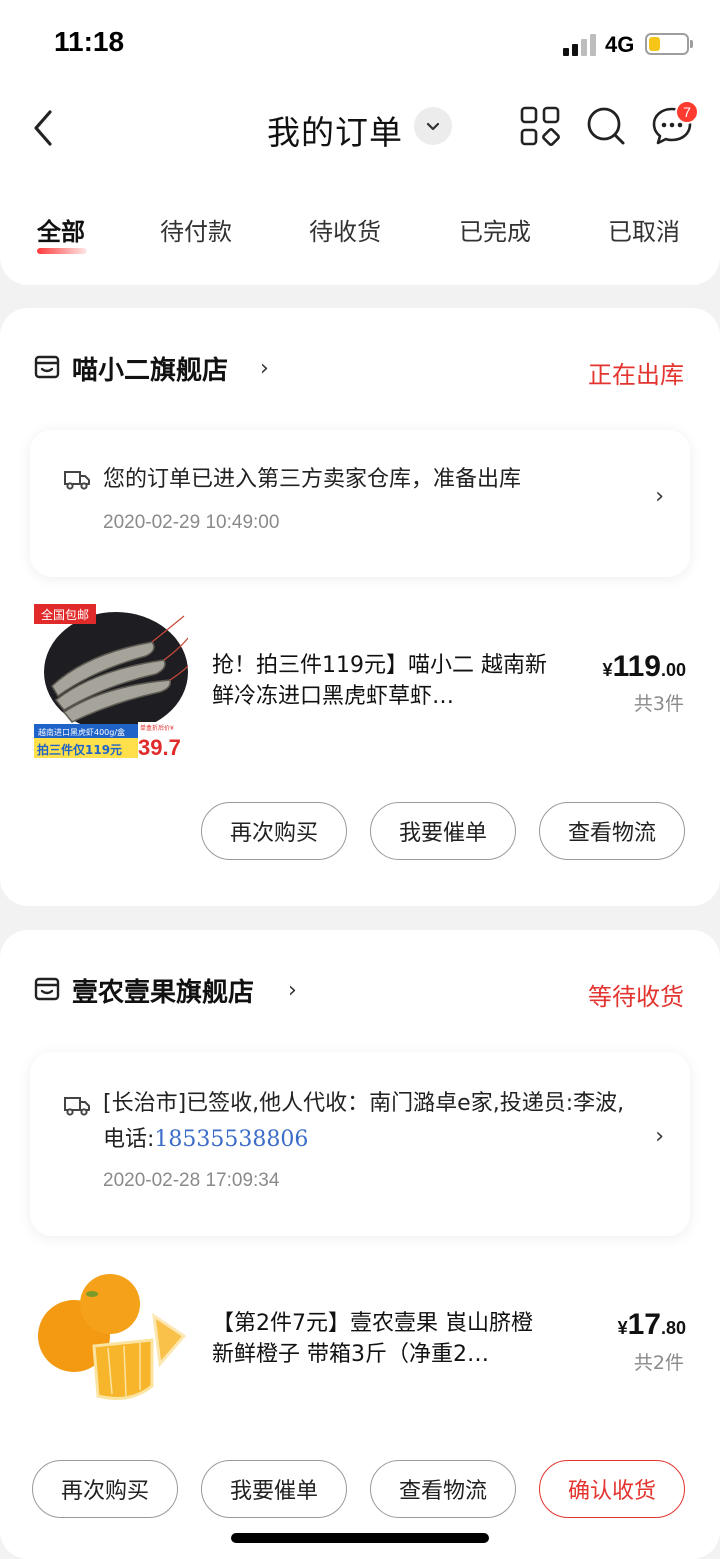  I want to click on product-quantity: 共3件, so click(658, 704).